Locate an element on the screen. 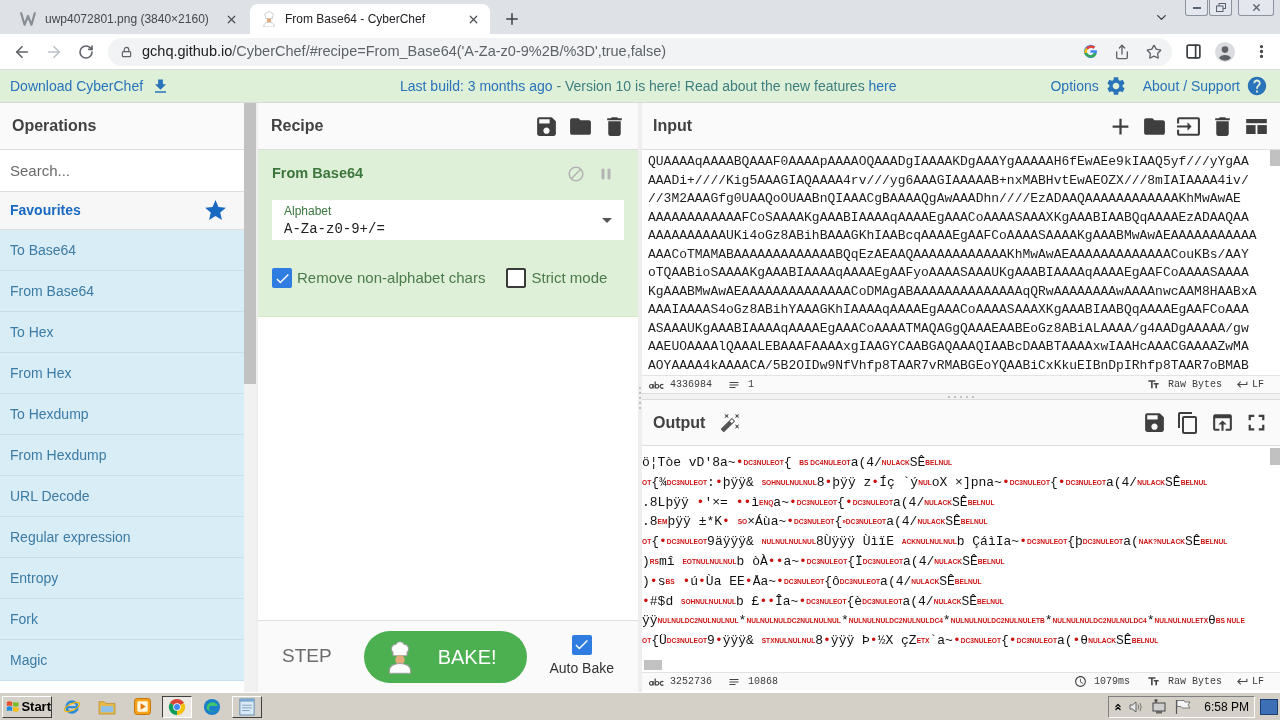 The height and width of the screenshot is (720, 1280). operation-item: From Base64 is located at coordinates (122, 291).